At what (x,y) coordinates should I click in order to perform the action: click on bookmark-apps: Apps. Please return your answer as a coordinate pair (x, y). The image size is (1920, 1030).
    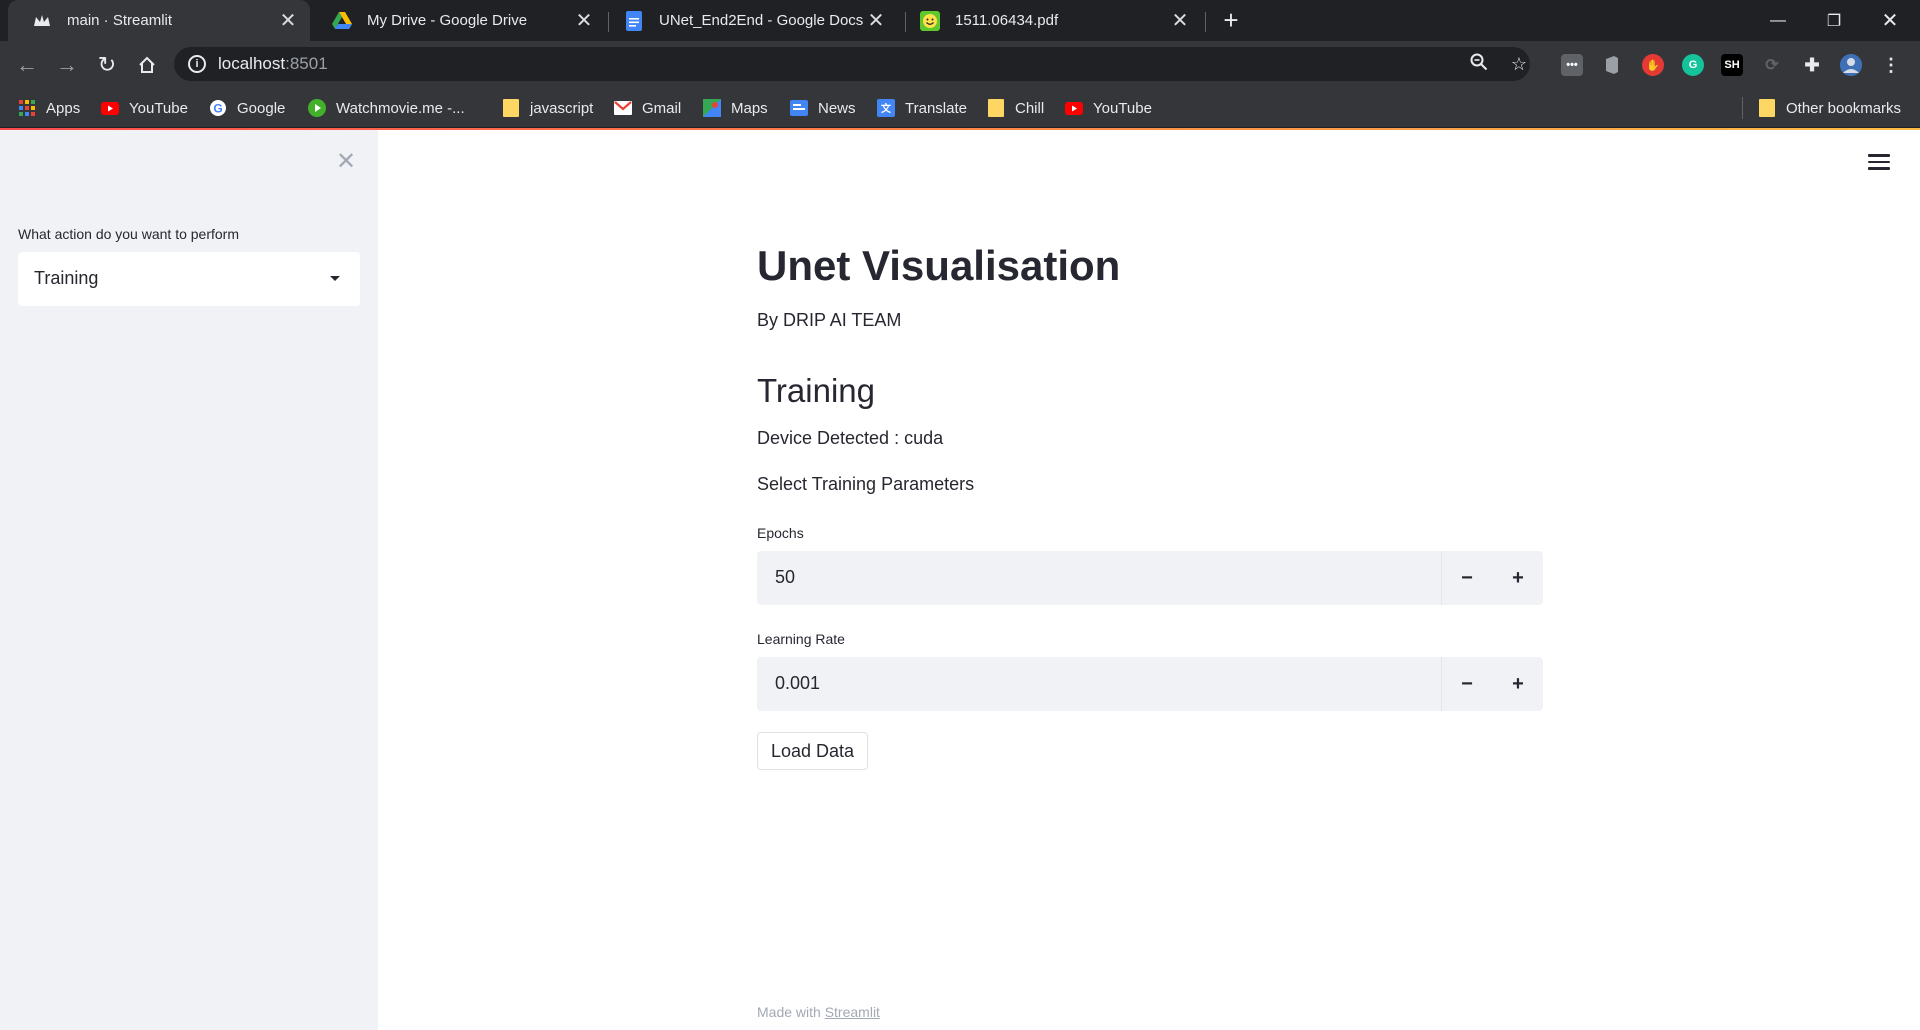
    Looking at the image, I should click on (49, 108).